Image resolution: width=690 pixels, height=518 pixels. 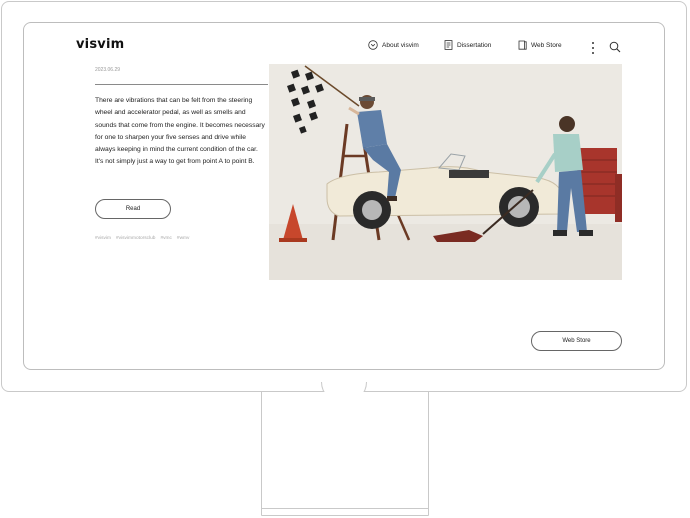 I want to click on monitor-stand, so click(x=345, y=451).